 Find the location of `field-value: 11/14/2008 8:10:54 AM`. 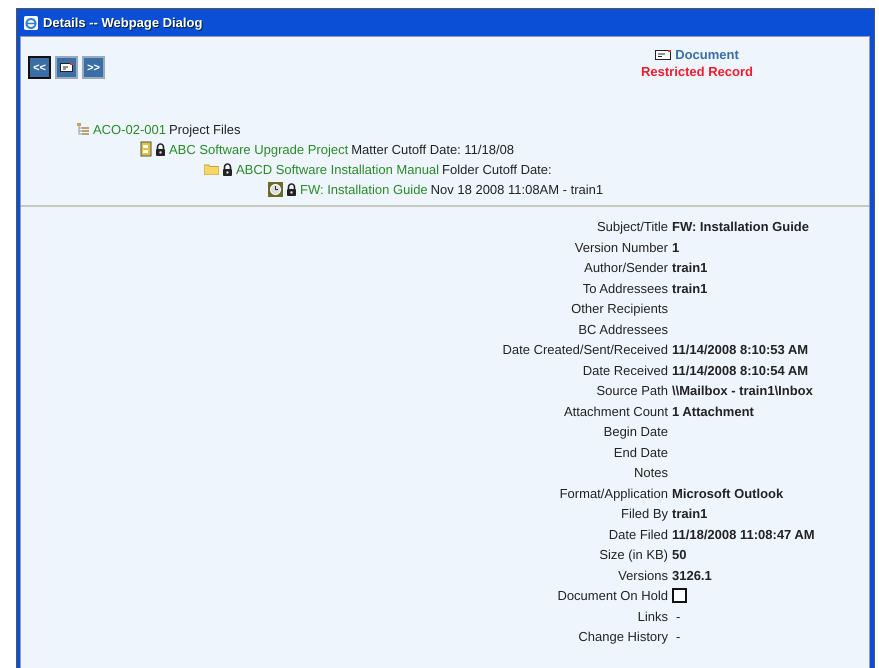

field-value: 11/14/2008 8:10:54 AM is located at coordinates (740, 370).